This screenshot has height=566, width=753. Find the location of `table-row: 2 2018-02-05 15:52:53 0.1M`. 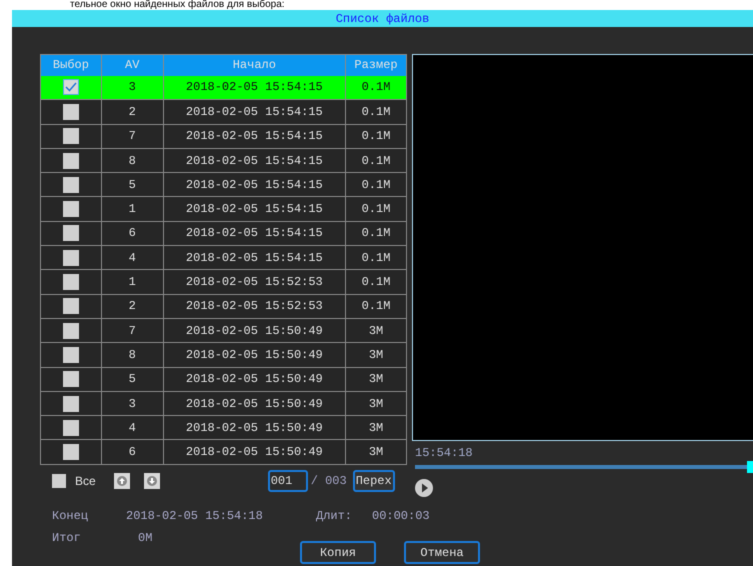

table-row: 2 2018-02-05 15:52:53 0.1M is located at coordinates (223, 306).